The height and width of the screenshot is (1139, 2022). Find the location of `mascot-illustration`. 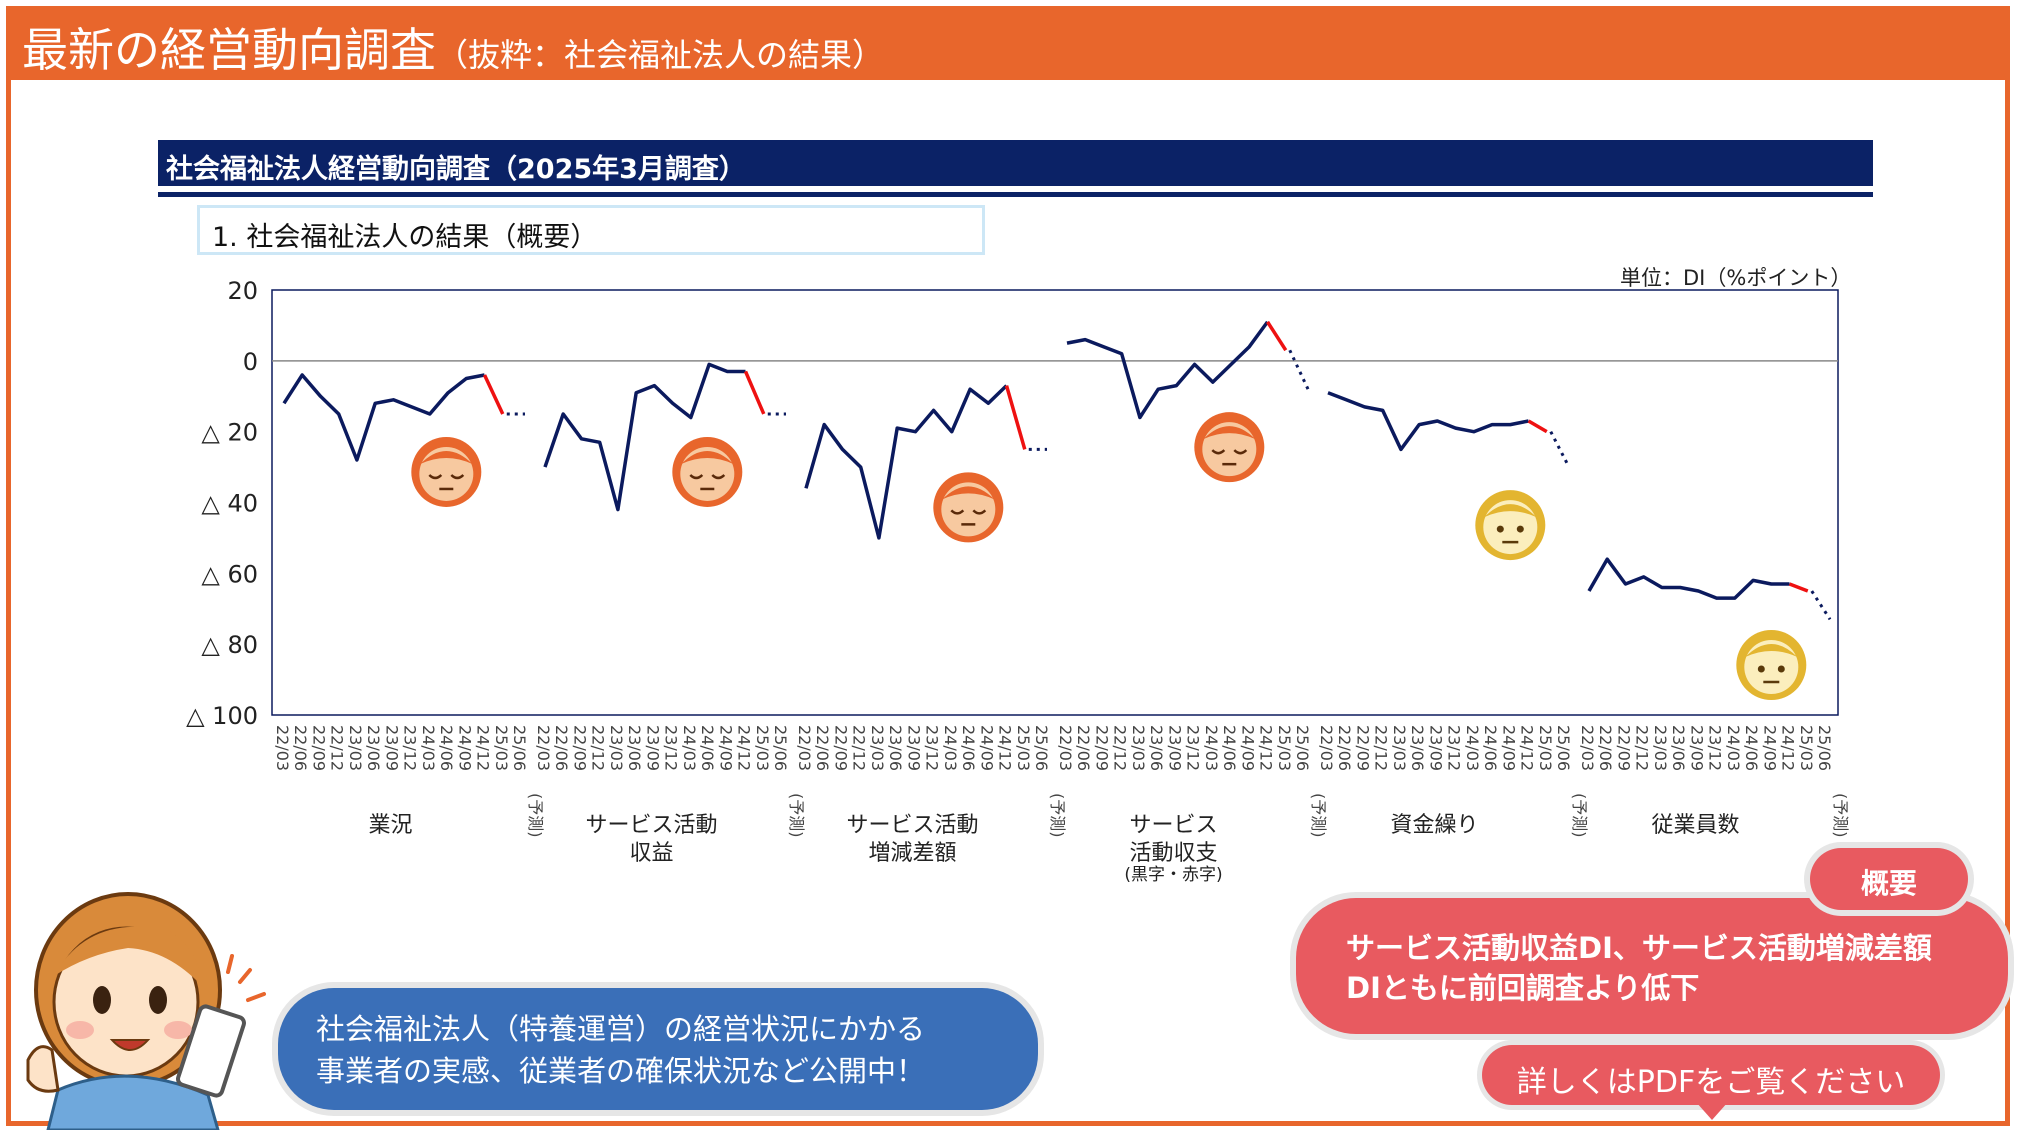

mascot-illustration is located at coordinates (146, 1011).